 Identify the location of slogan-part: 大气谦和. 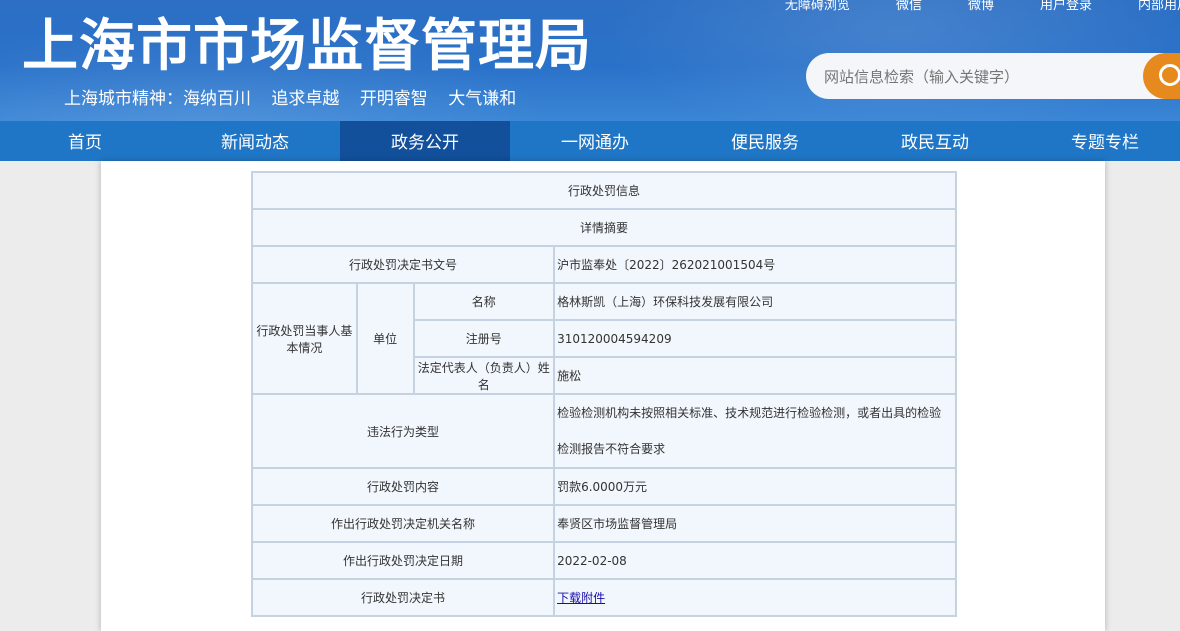
(482, 99).